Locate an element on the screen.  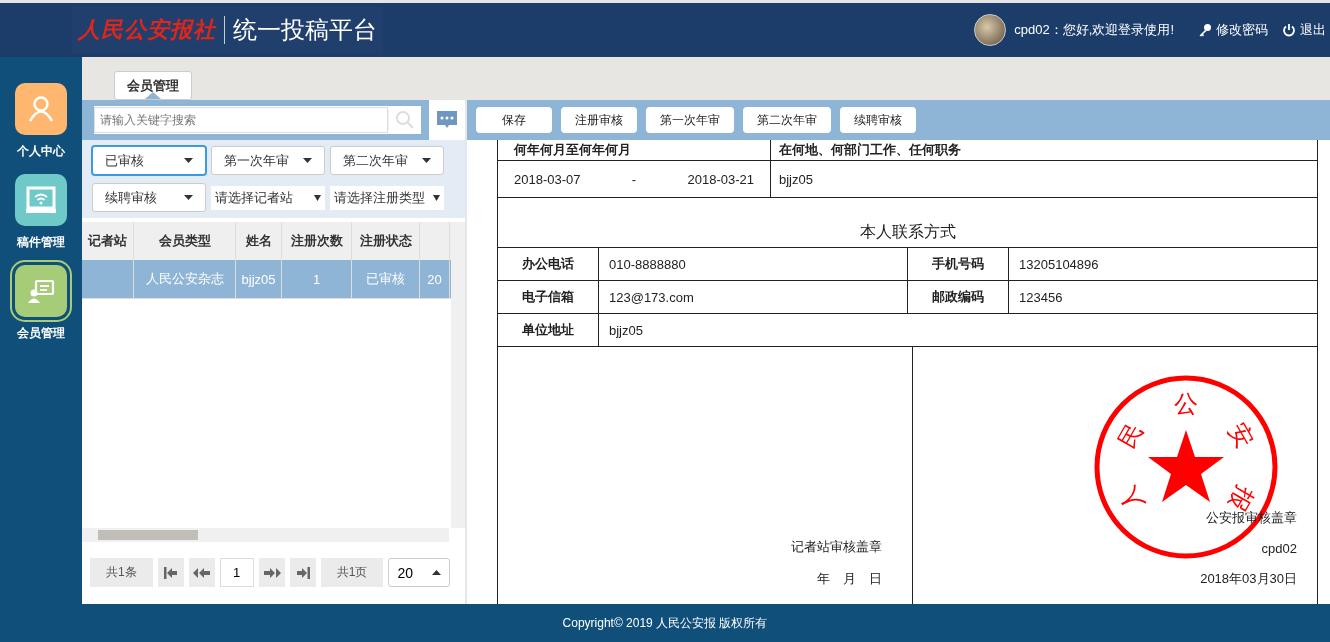
sidebar-label: 稿件管理 is located at coordinates (41, 242).